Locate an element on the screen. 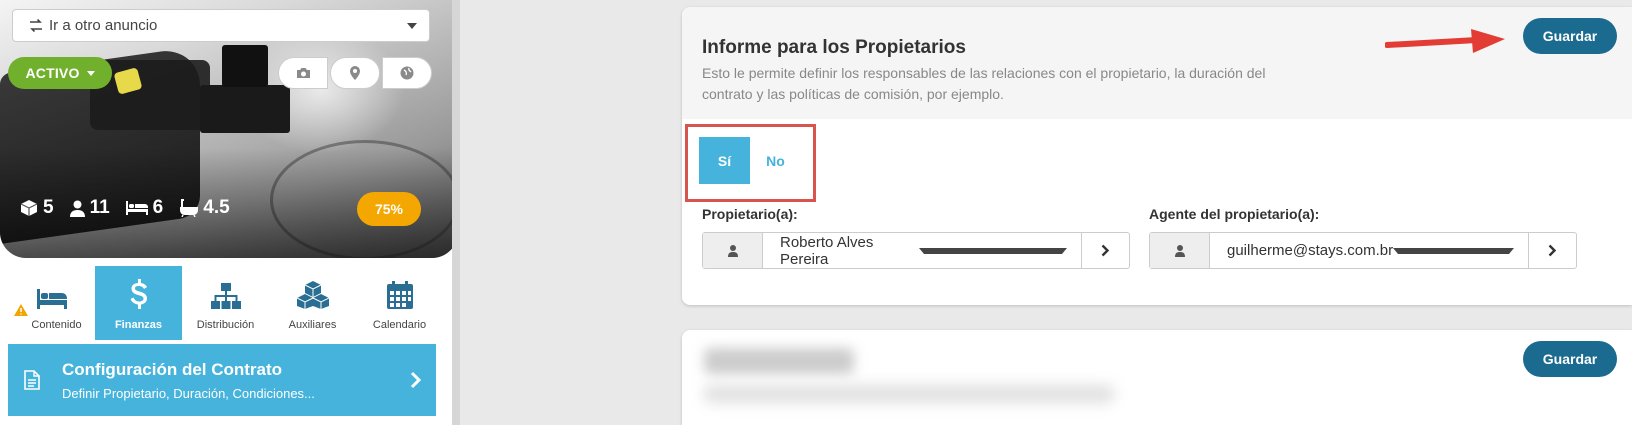  owner-select: Roberto Alves Pereira is located at coordinates (922, 250).